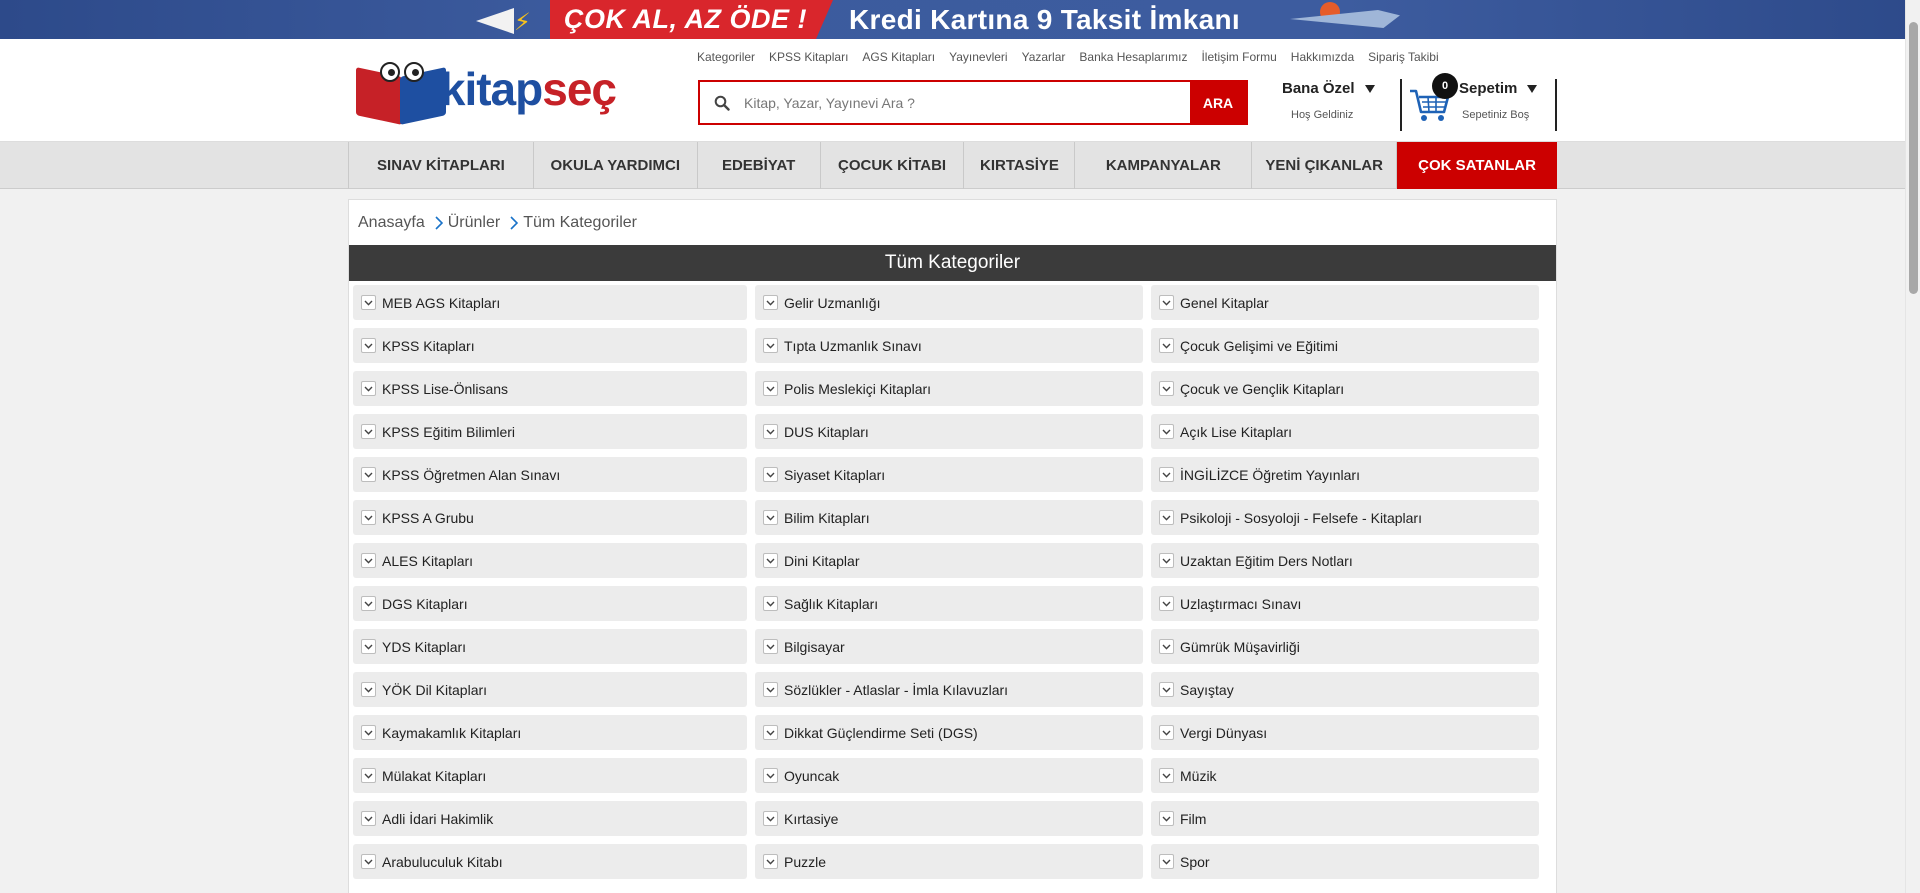 The height and width of the screenshot is (893, 1920). I want to click on category-item: Açık Lise Kitapları, so click(1345, 431).